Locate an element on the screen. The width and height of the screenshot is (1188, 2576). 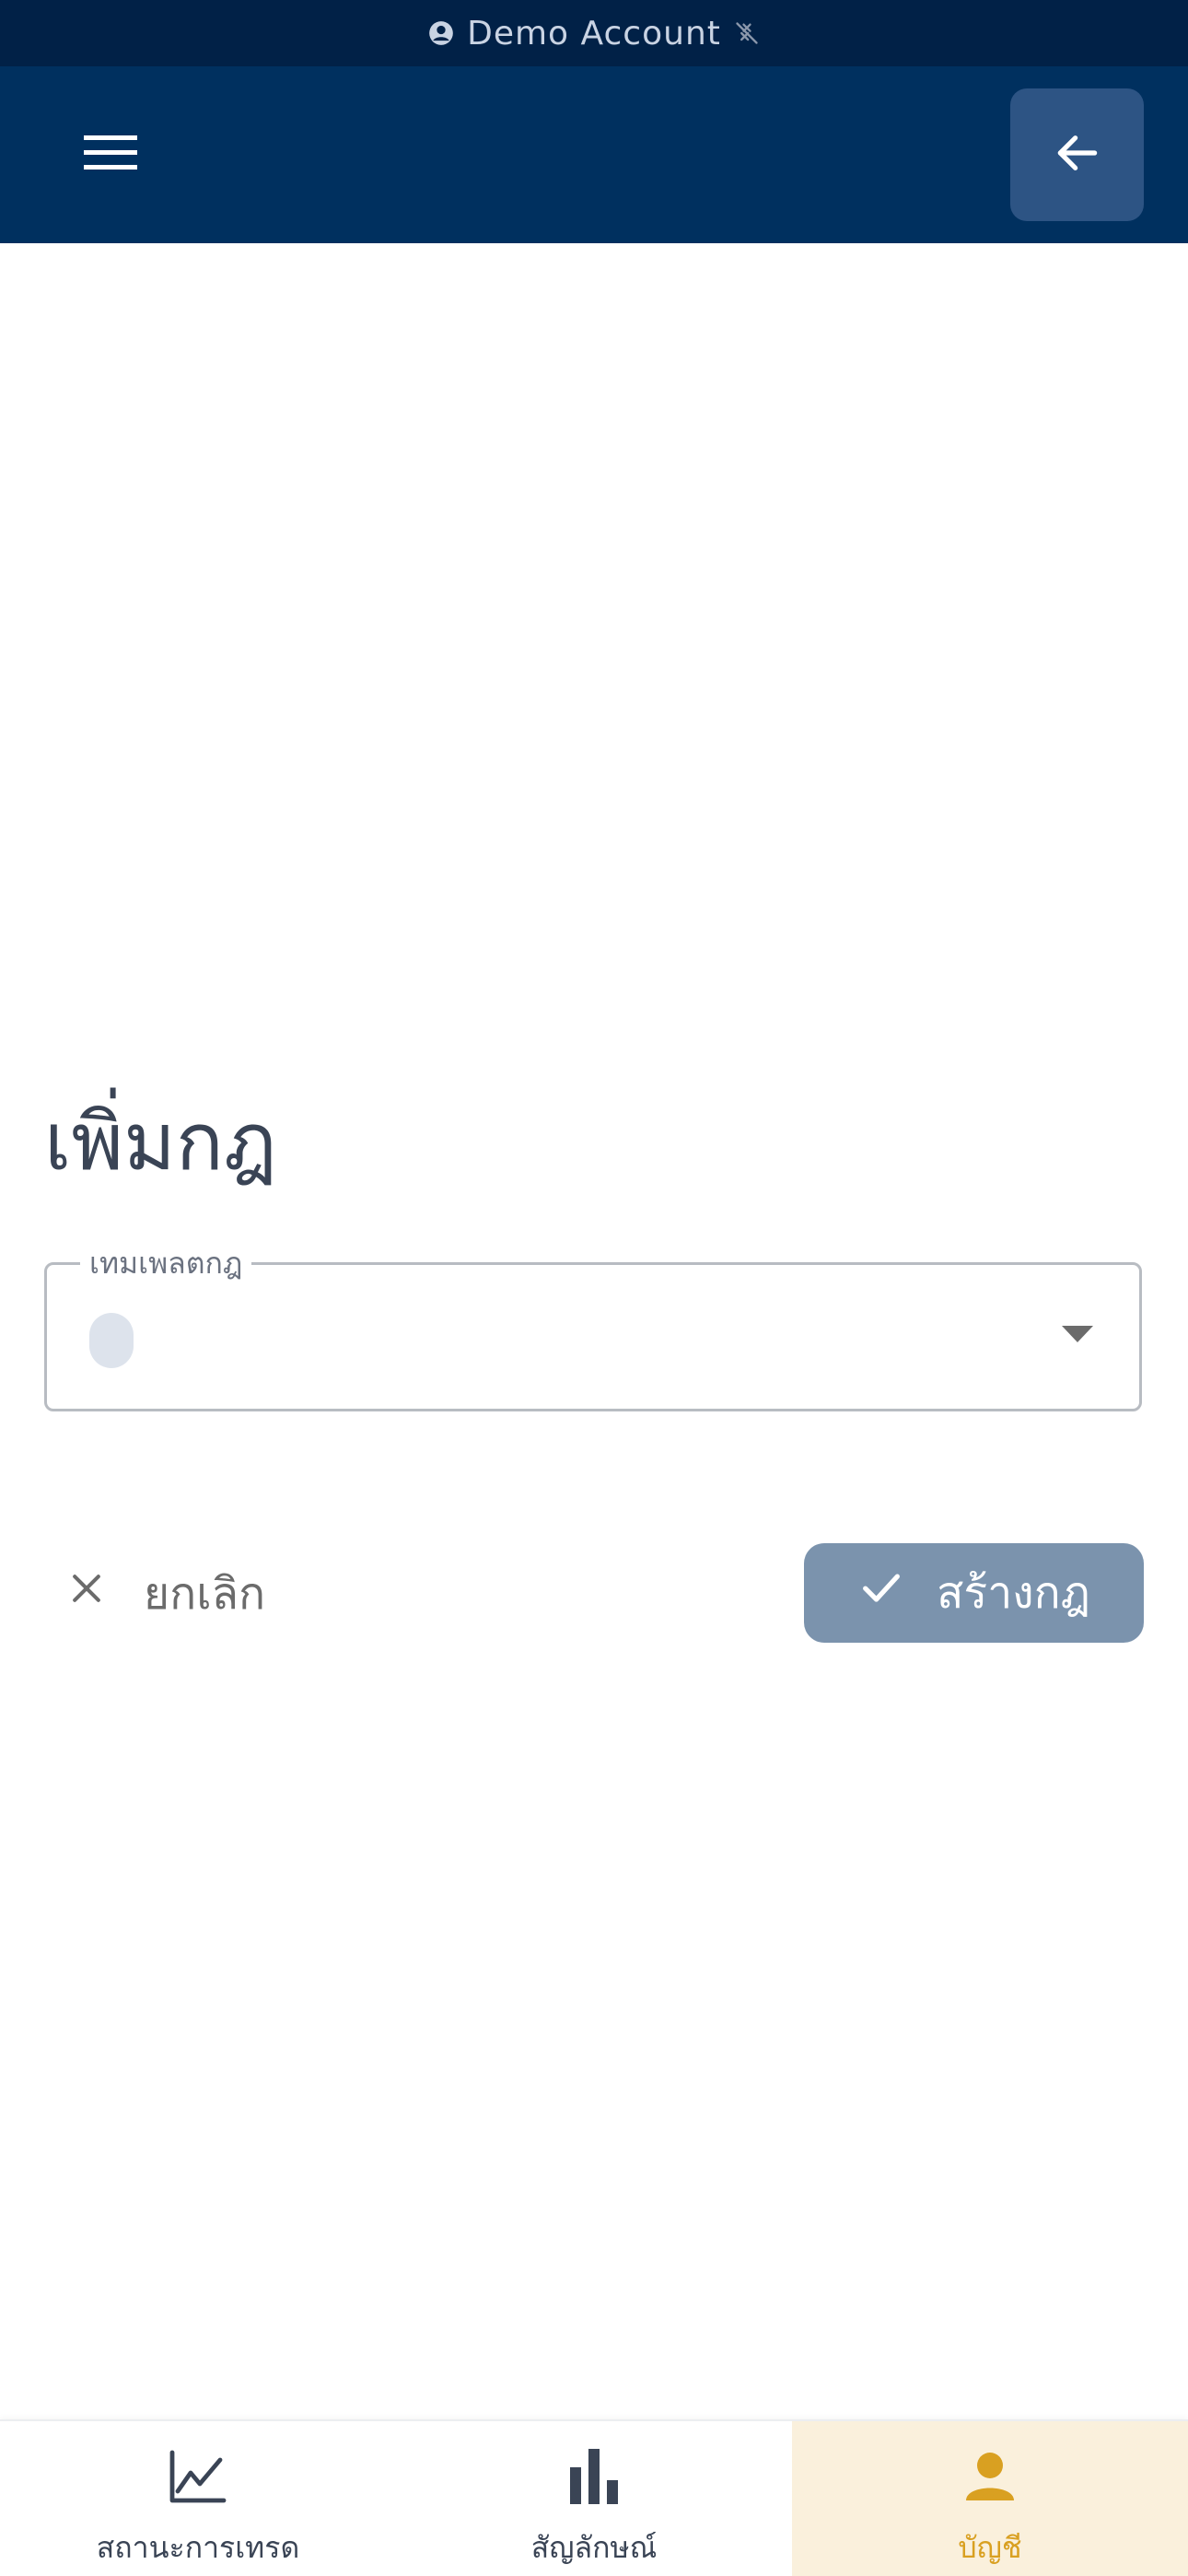
dropdown-arrow-icon is located at coordinates (1077, 1334).